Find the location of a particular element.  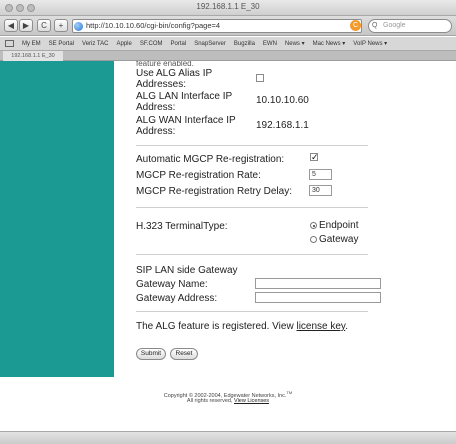

alg-lan-value: 10.10.10.60 is located at coordinates (282, 100).